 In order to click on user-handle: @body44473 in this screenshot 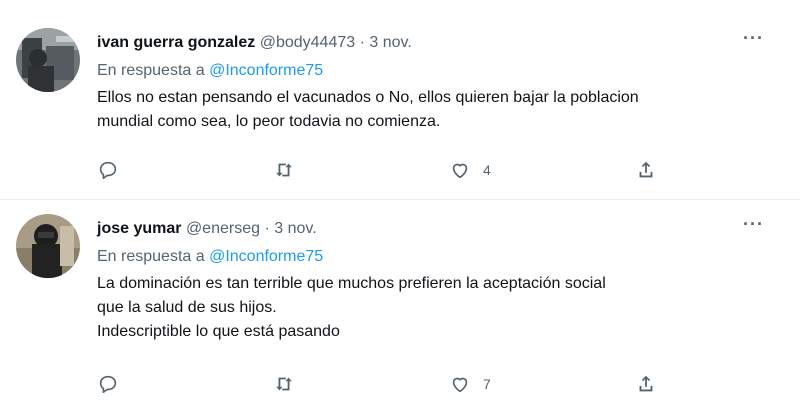, I will do `click(307, 42)`.